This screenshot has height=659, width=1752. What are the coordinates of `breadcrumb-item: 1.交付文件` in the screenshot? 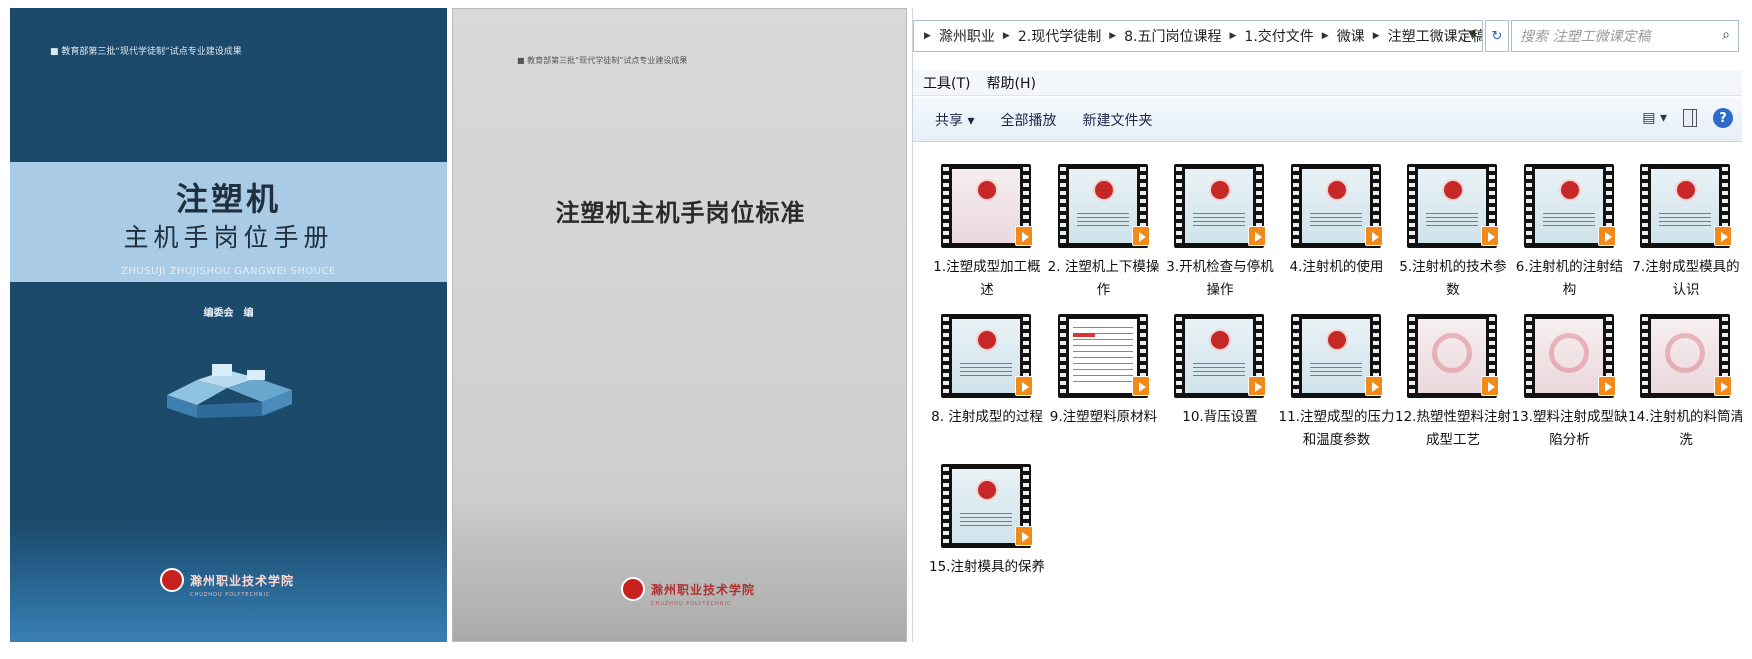 It's located at (1278, 36).